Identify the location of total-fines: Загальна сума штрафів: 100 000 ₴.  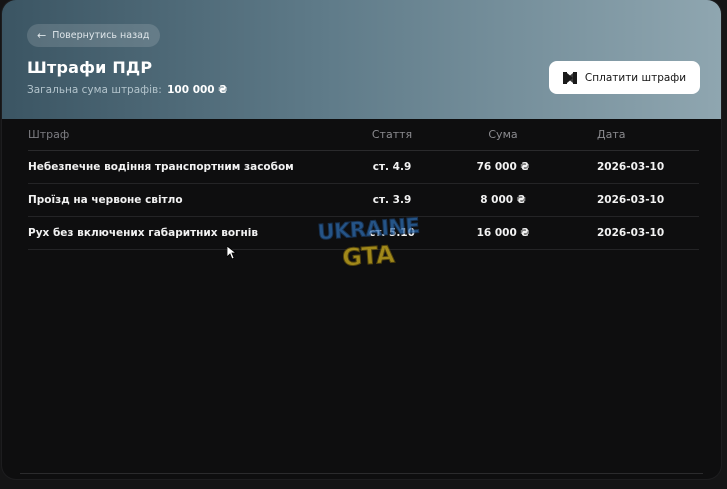
(127, 90).